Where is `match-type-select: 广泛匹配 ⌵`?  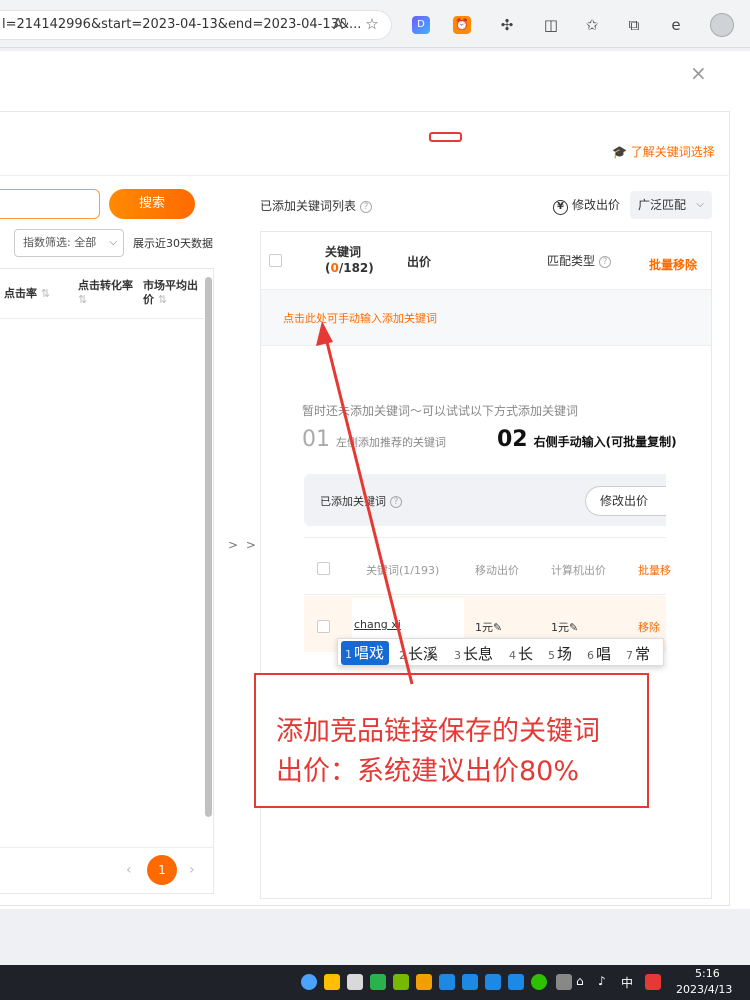
match-type-select: 广泛匹配 ⌵ is located at coordinates (671, 205).